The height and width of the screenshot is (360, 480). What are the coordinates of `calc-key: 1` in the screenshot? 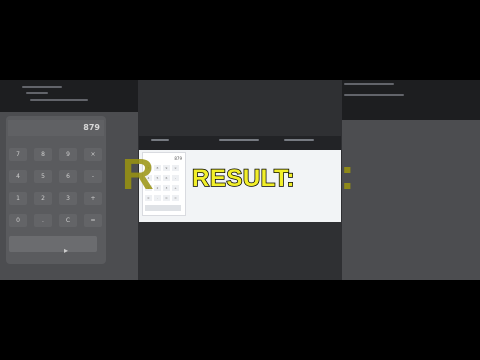 It's located at (18, 198).